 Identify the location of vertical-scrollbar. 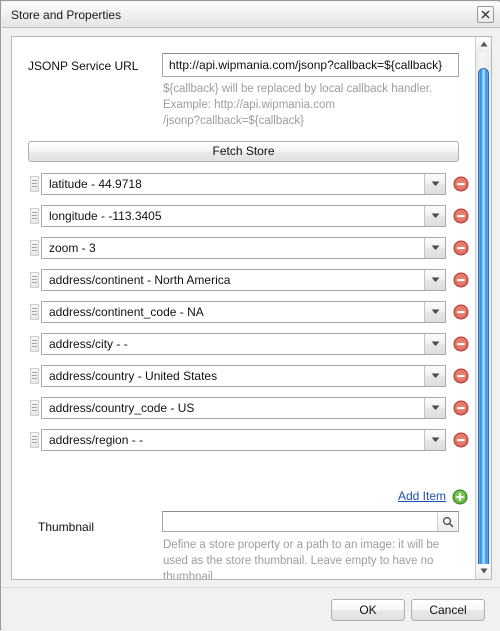
(483, 308).